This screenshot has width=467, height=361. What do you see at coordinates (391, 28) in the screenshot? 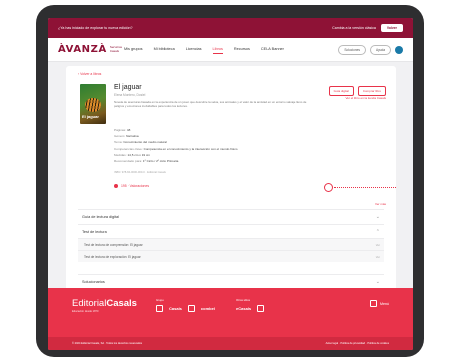
I see `promo-back-button: Volver` at bounding box center [391, 28].